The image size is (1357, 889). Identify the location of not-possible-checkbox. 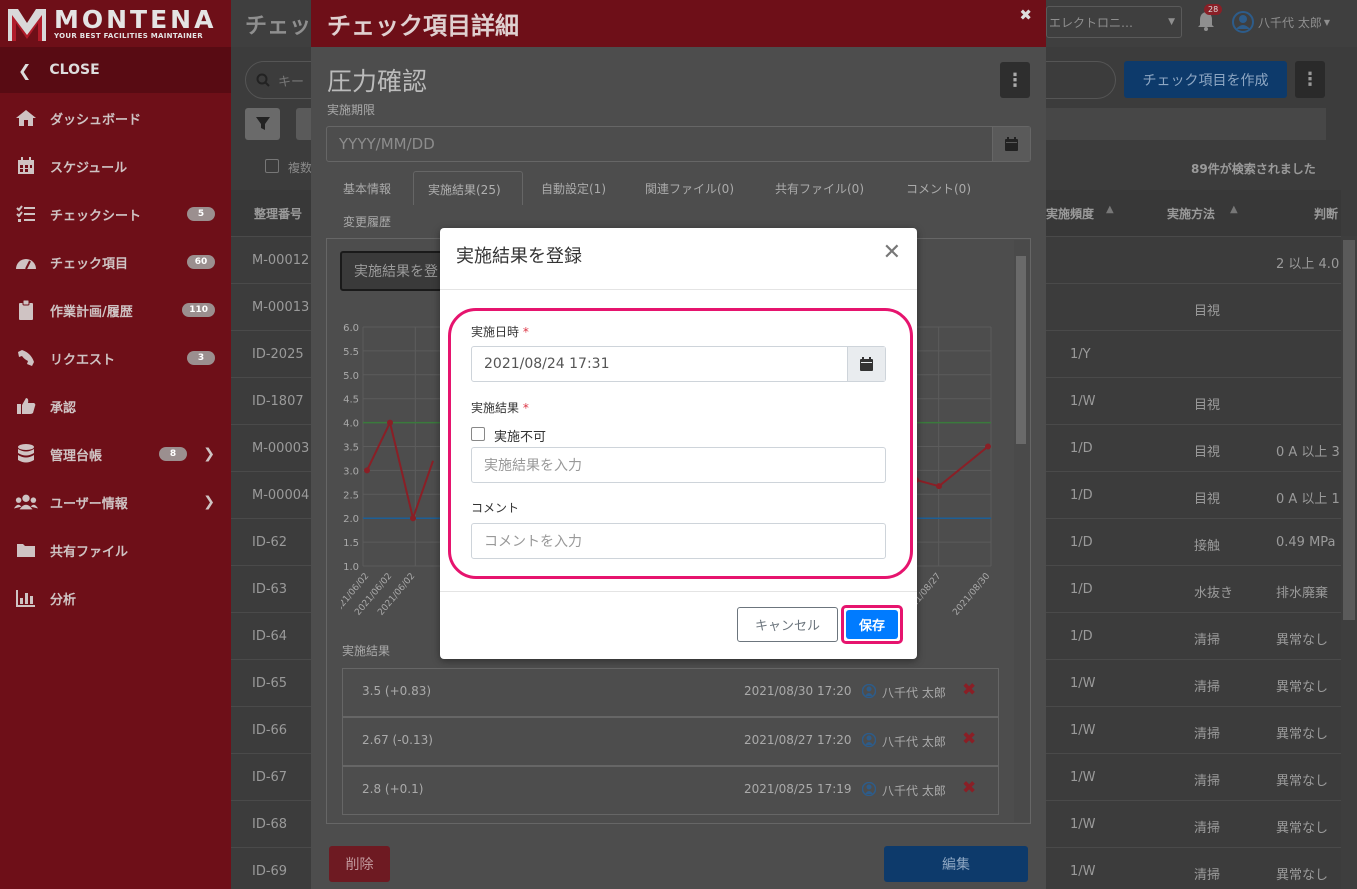
(478, 434).